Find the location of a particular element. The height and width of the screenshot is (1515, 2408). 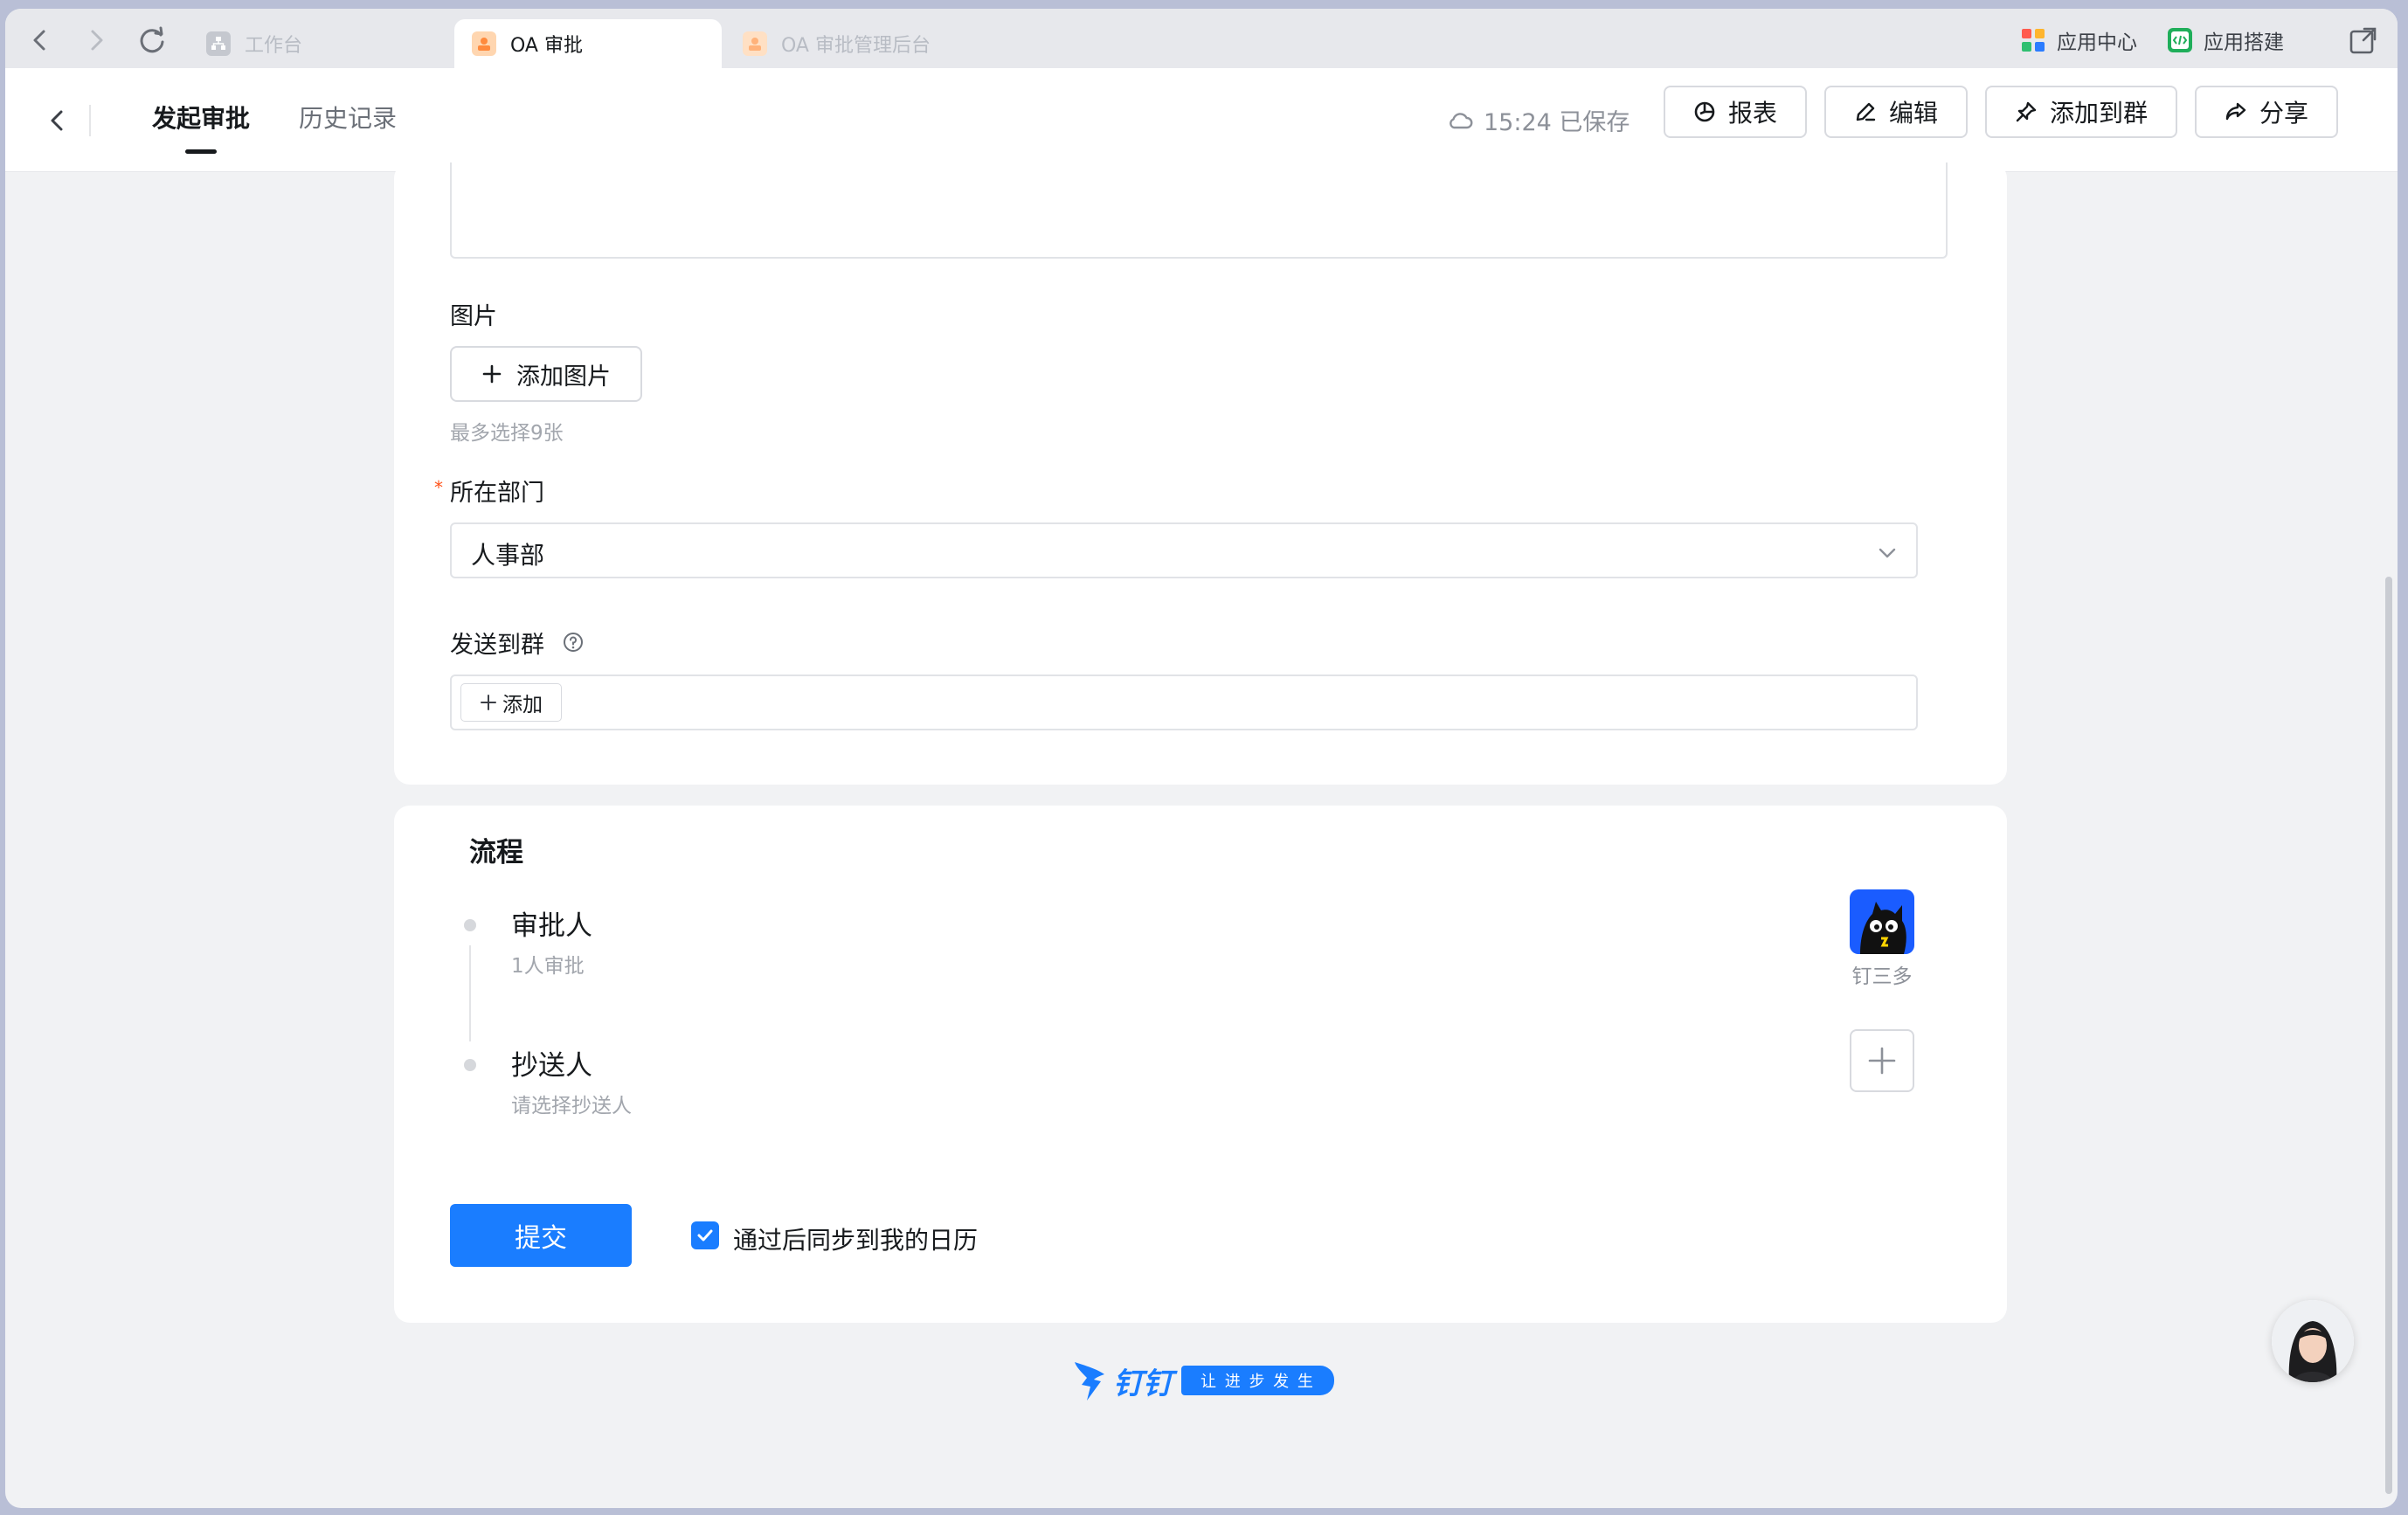

approver-avatar is located at coordinates (1882, 921).